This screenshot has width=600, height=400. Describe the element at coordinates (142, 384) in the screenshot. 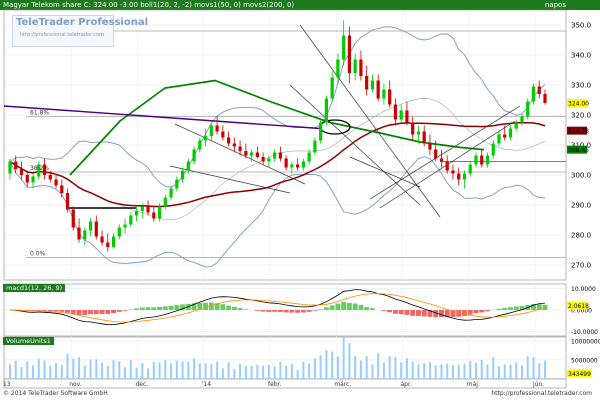

I see `x-axis-label: dec.` at that location.